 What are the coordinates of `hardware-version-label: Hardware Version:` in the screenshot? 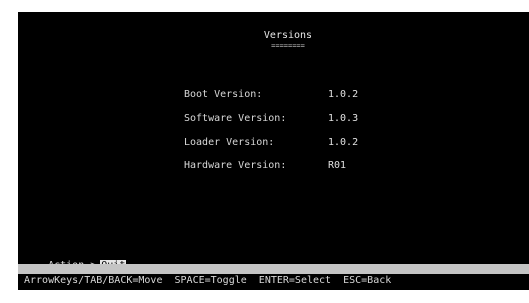 It's located at (235, 165).